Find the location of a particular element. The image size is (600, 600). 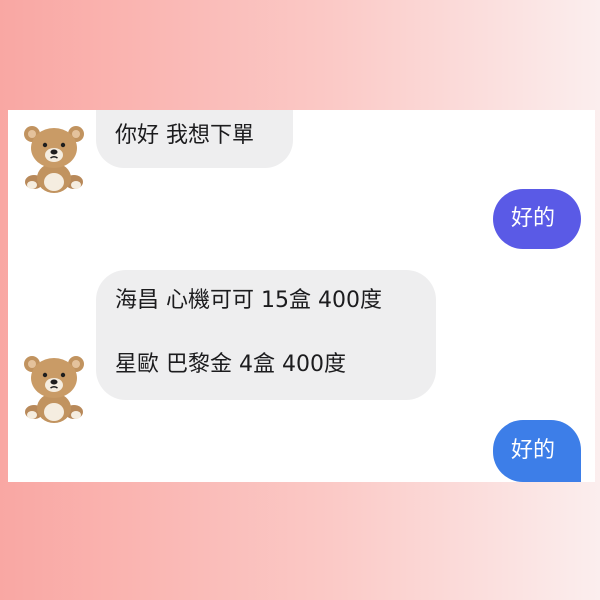

message-bubble-incoming: 海昌 心機可可 15盒 400度 星歐 巴黎金 4盒 400度 is located at coordinates (266, 335).